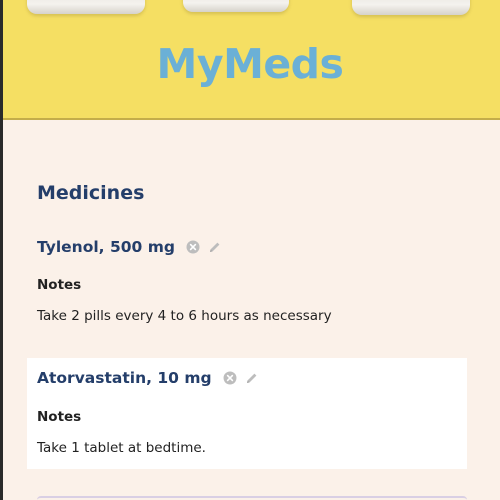  I want to click on app-title: MyMeds, so click(250, 64).